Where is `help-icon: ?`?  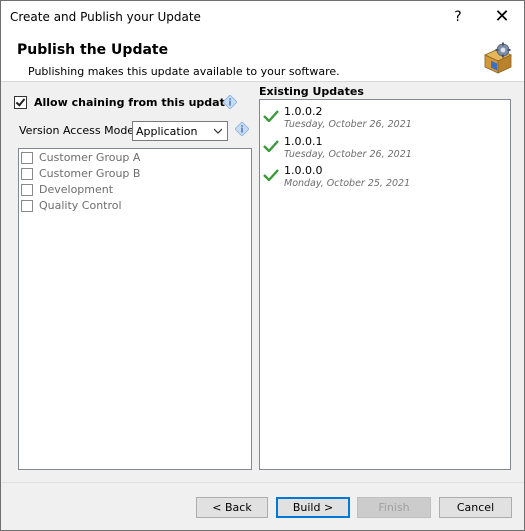 help-icon: ? is located at coordinates (458, 16).